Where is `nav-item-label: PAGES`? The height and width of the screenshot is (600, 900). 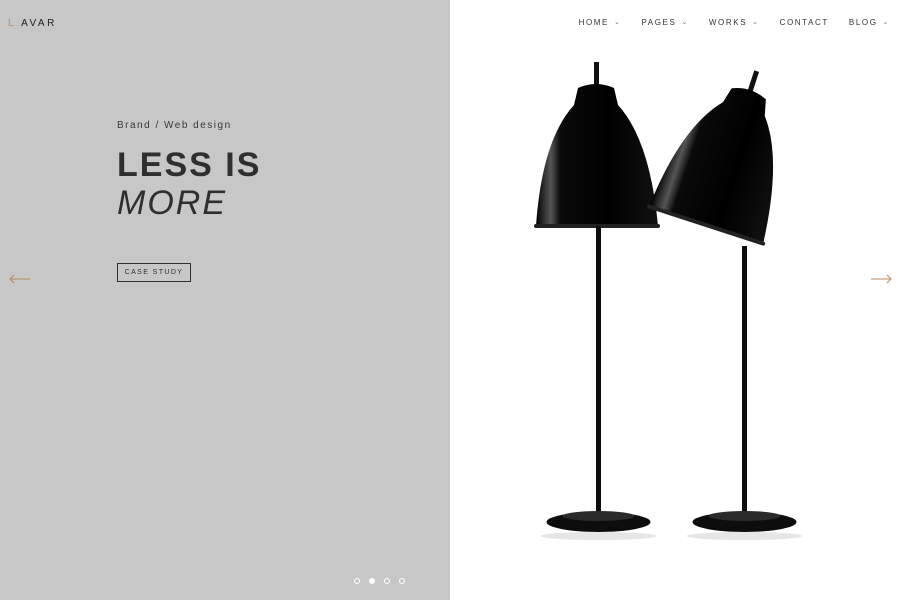
nav-item-label: PAGES is located at coordinates (659, 22).